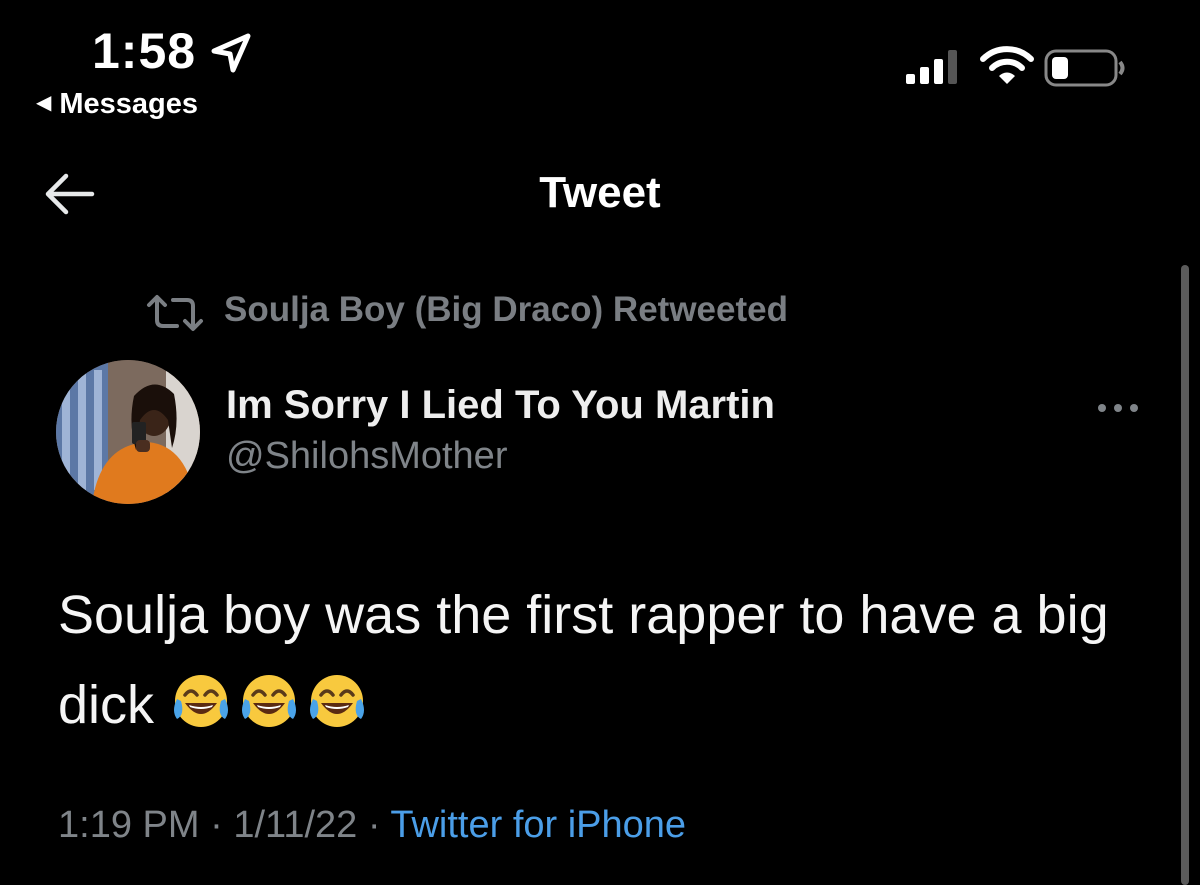 The height and width of the screenshot is (885, 1200). I want to click on back-app-label: Messages, so click(129, 104).